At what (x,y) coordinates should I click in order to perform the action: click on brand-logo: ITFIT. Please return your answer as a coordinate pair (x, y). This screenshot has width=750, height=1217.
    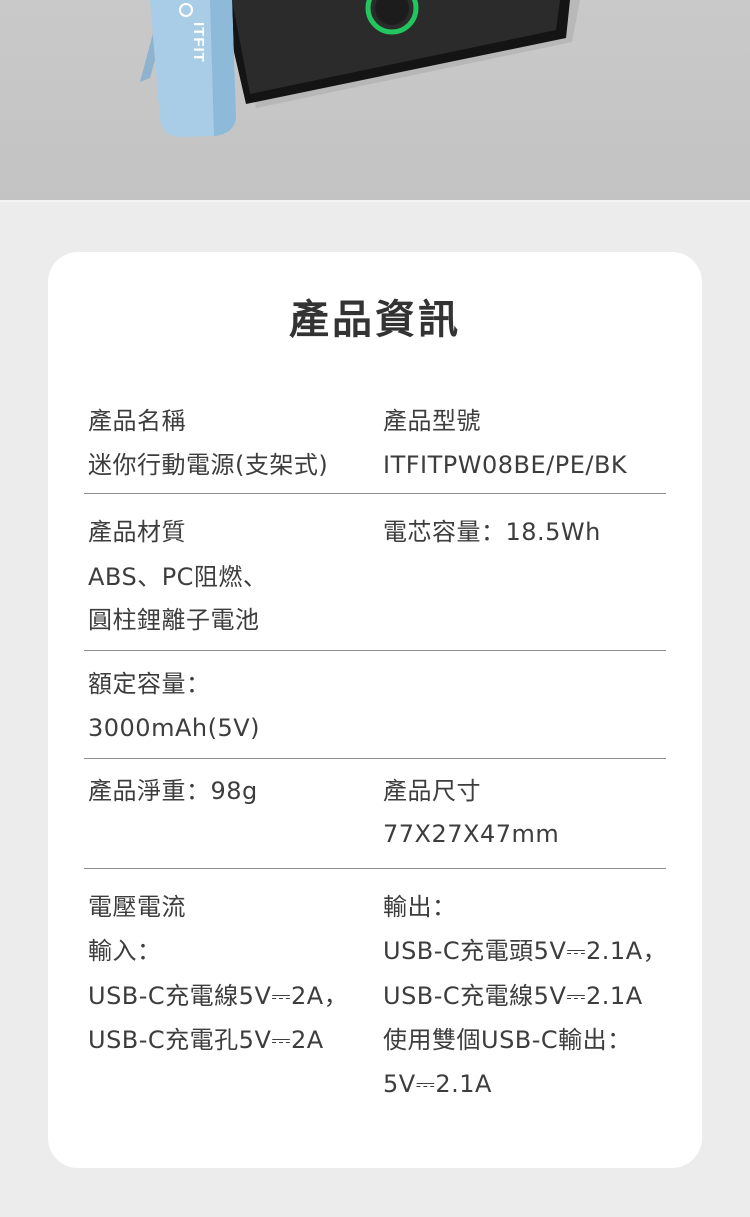
    Looking at the image, I should click on (198, 42).